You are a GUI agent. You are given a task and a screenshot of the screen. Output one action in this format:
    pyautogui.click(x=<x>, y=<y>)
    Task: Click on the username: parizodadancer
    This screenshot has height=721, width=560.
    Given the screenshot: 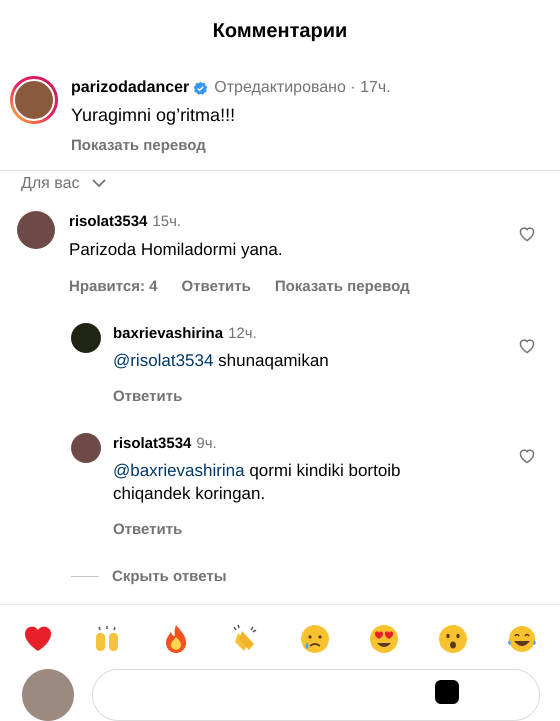 What is the action you would take?
    pyautogui.click(x=130, y=88)
    